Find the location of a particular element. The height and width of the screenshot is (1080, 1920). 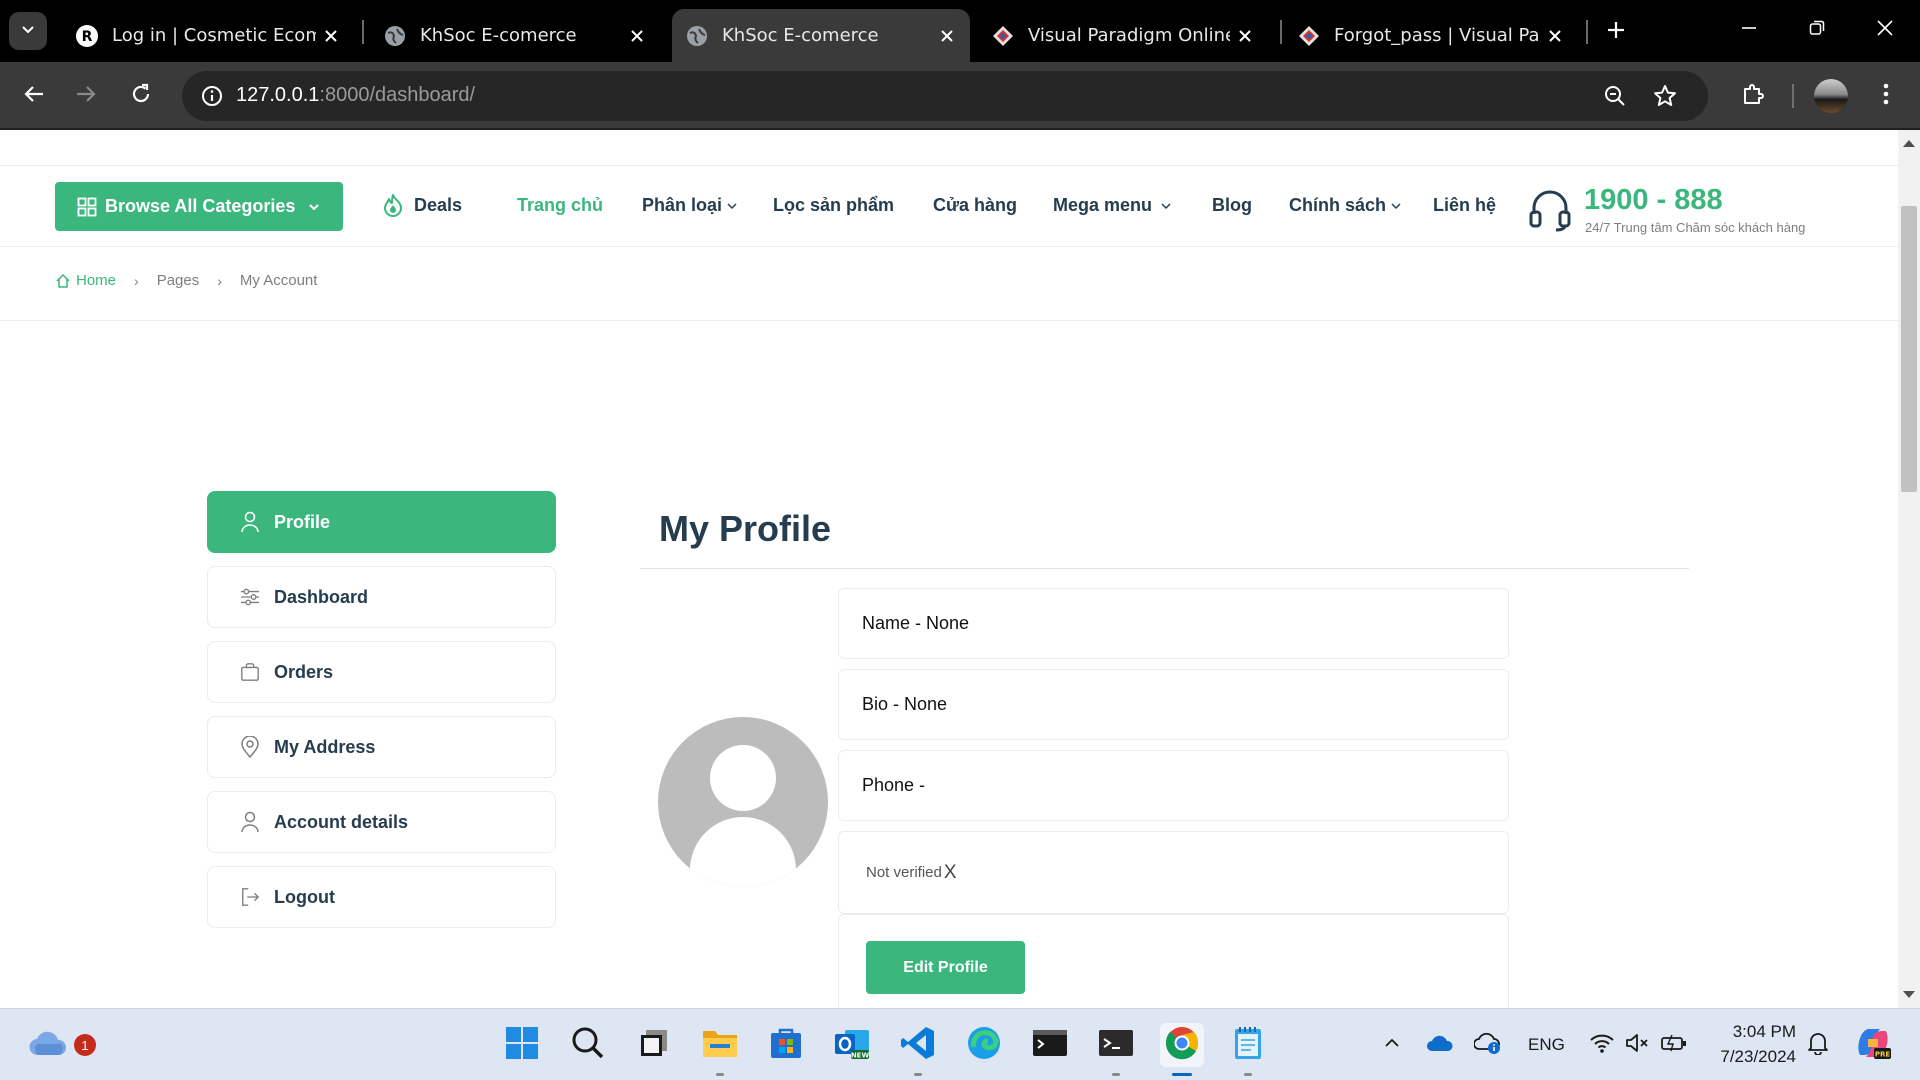

show-hidden-icons is located at coordinates (1392, 1045).